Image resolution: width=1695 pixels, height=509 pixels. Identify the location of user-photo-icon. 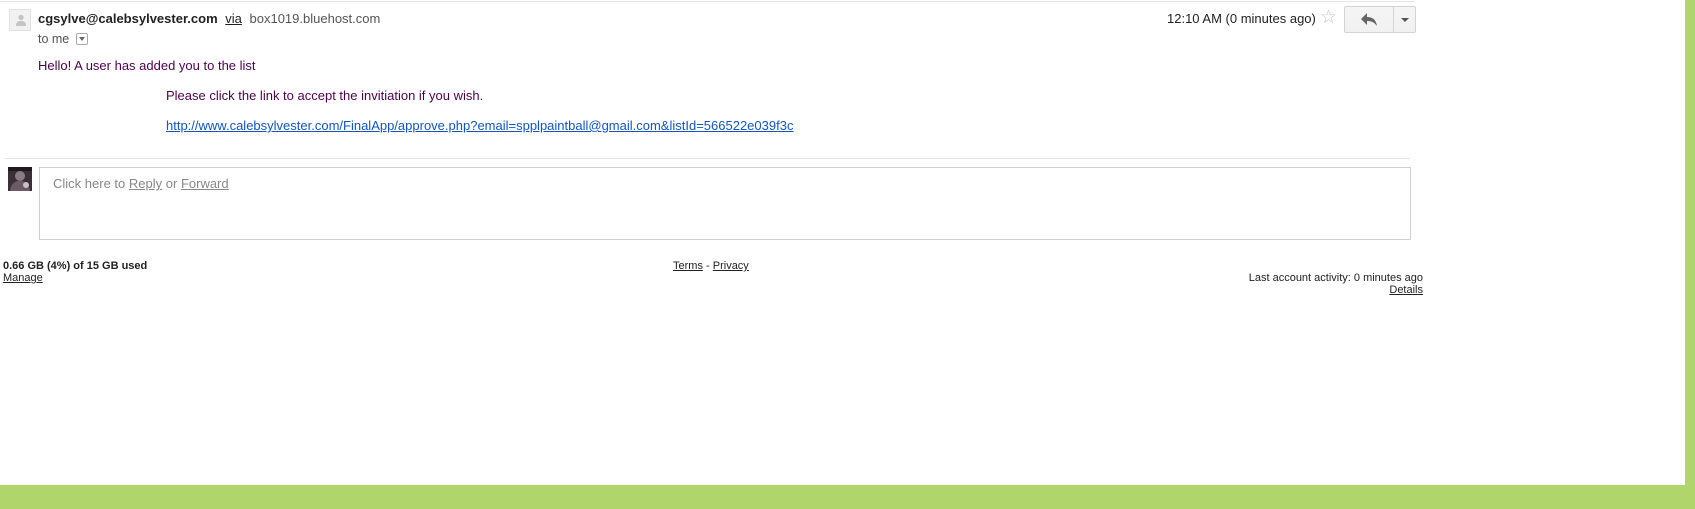
(20, 179).